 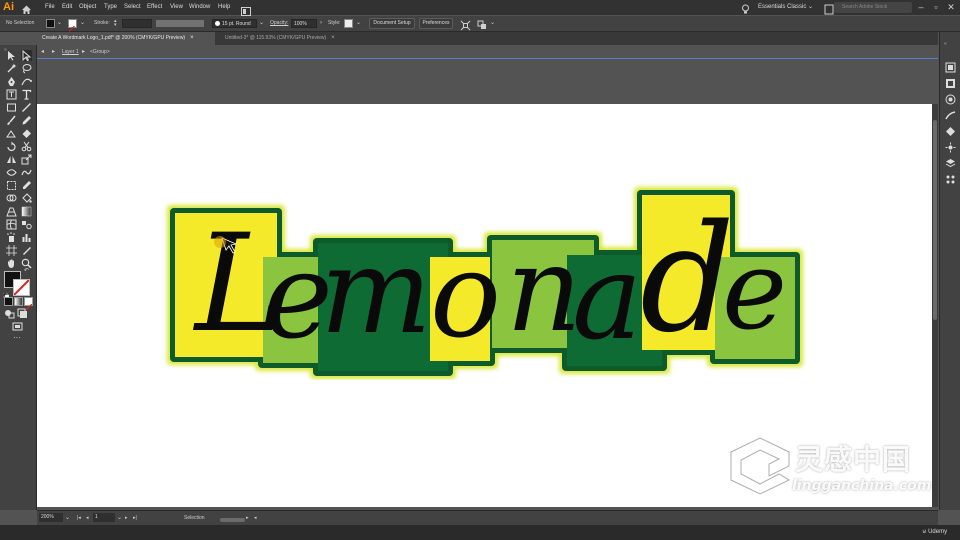 What do you see at coordinates (104, 517) in the screenshot?
I see `artboard-number-field: 1` at bounding box center [104, 517].